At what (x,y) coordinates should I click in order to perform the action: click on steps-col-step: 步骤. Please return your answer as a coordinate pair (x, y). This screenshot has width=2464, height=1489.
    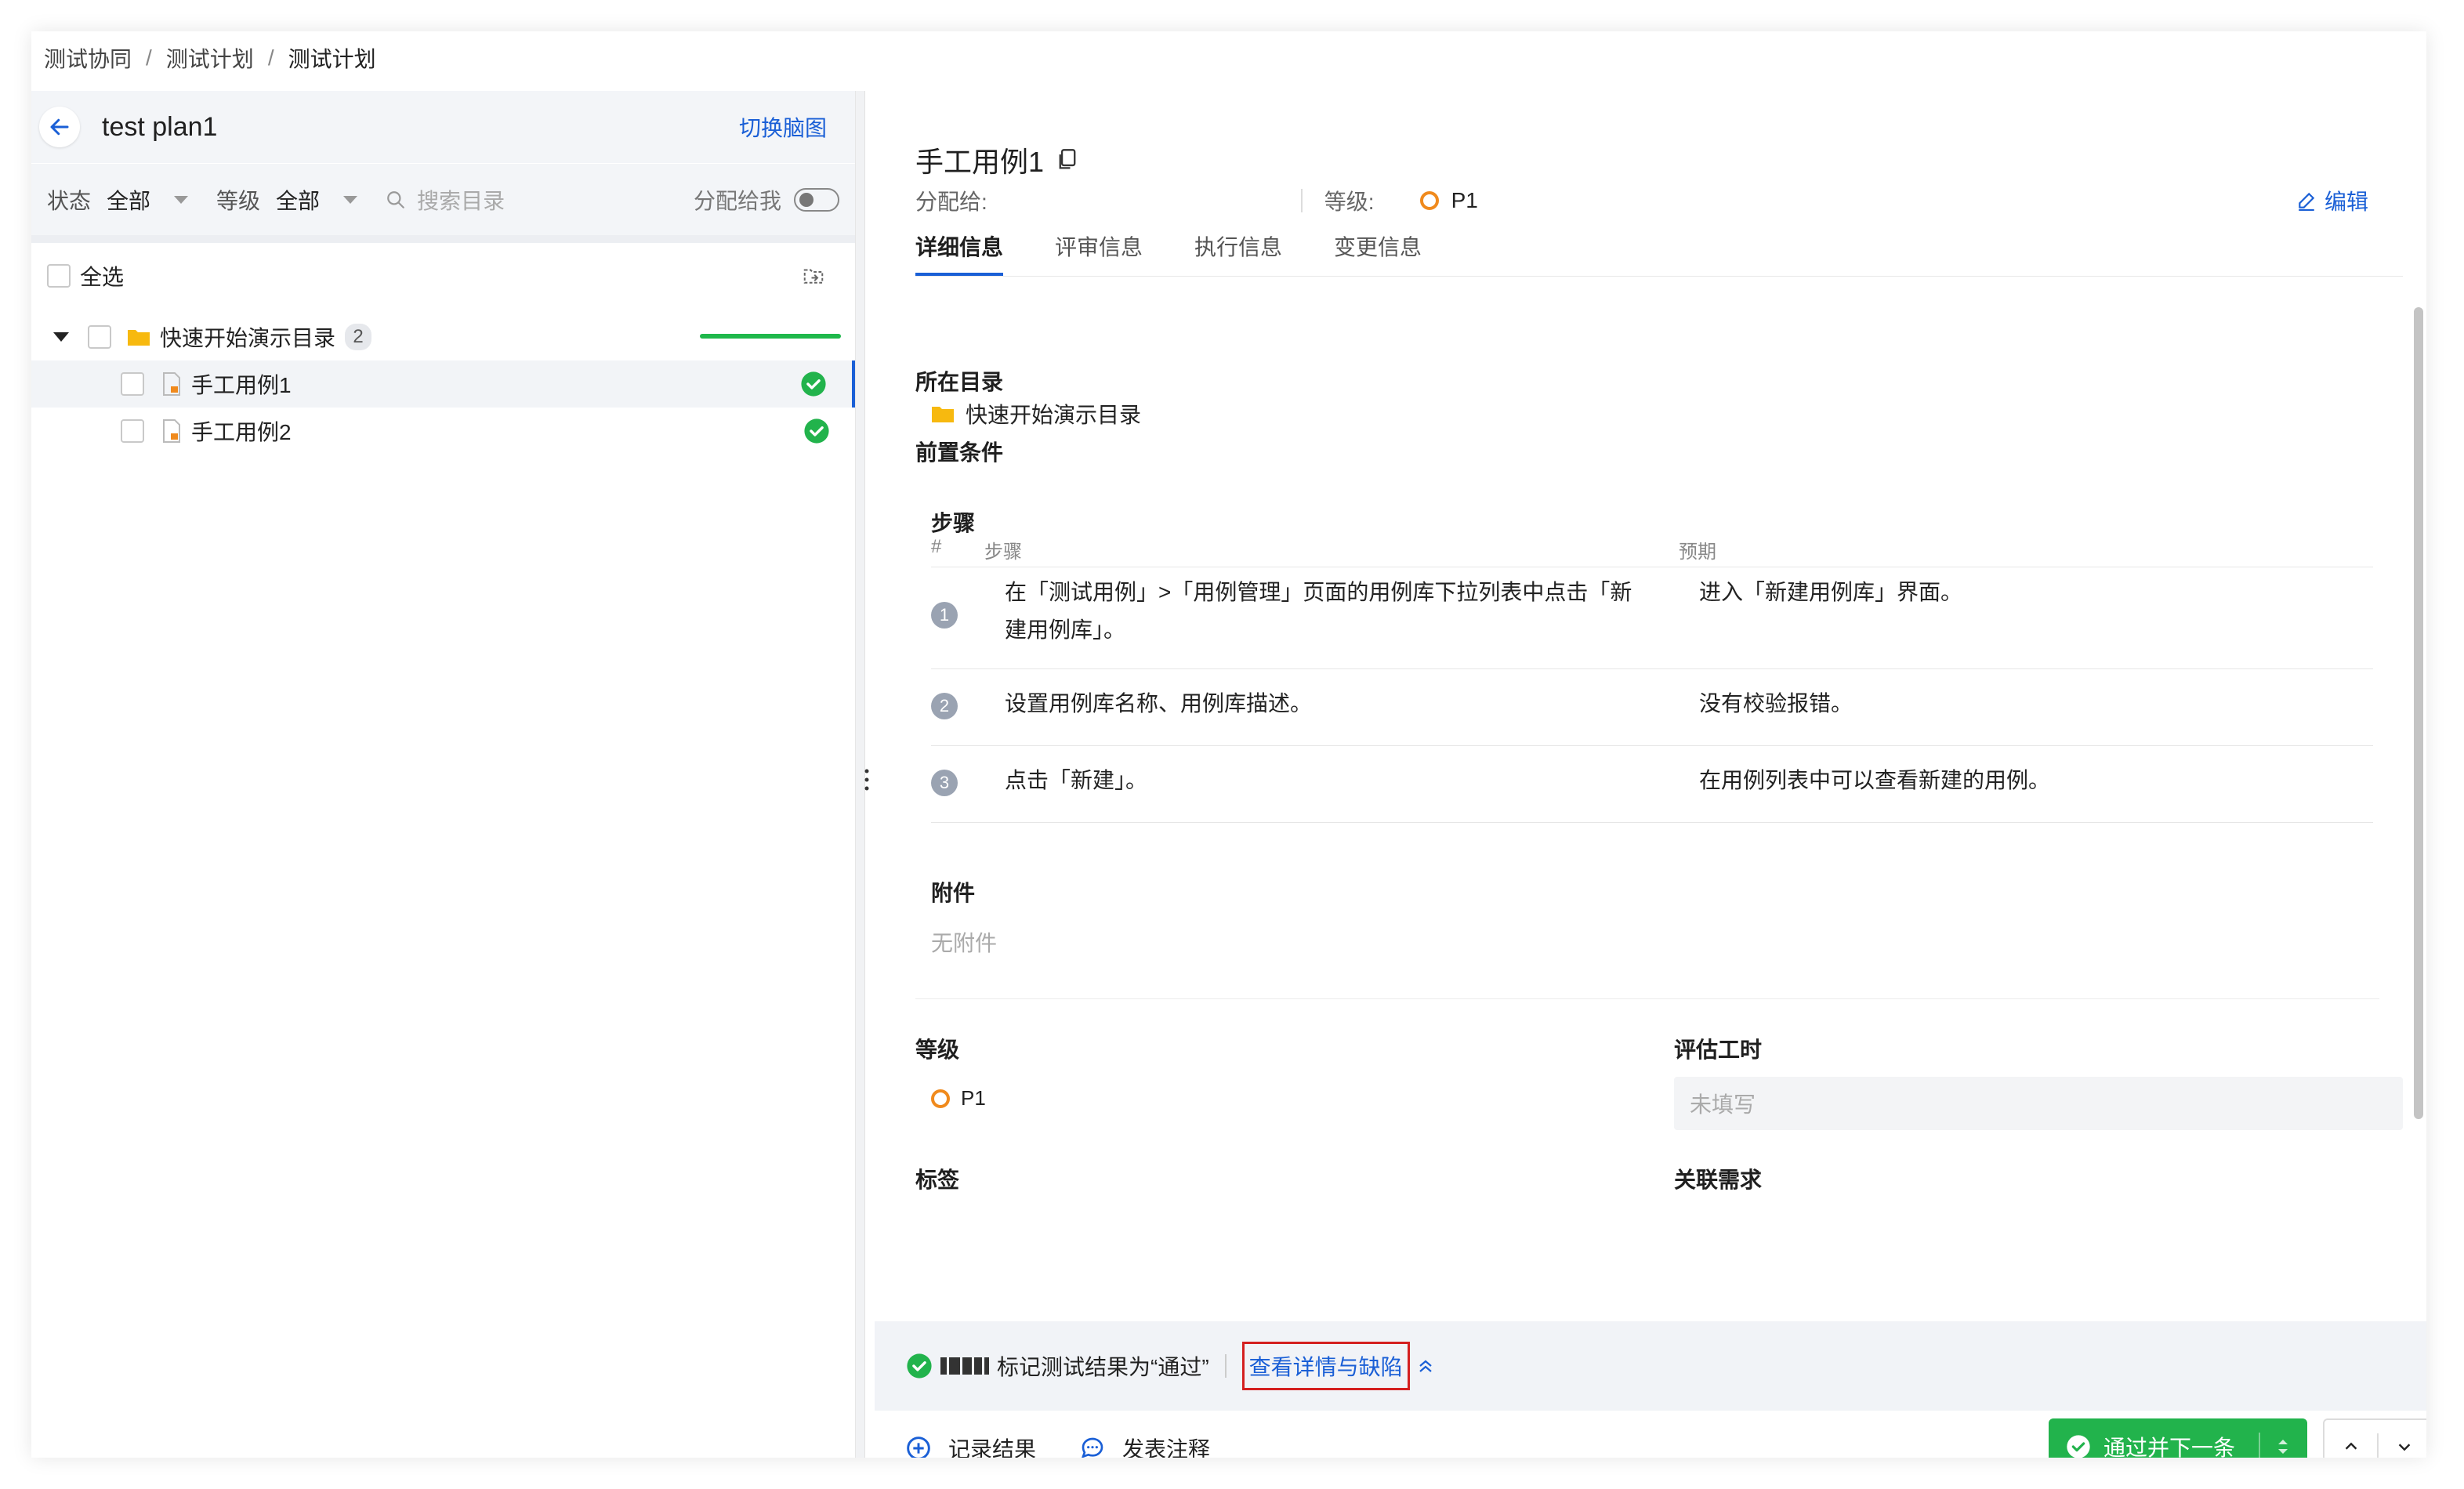
    Looking at the image, I should click on (1003, 552).